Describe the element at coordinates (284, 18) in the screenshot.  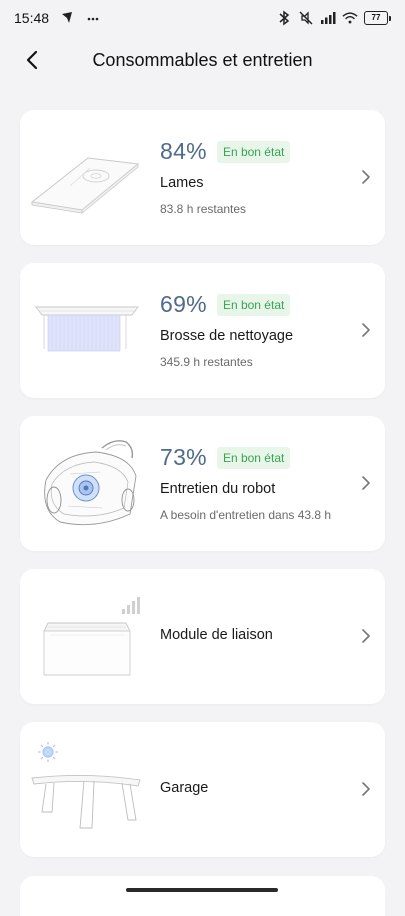
I see `bluetooth-icon` at that location.